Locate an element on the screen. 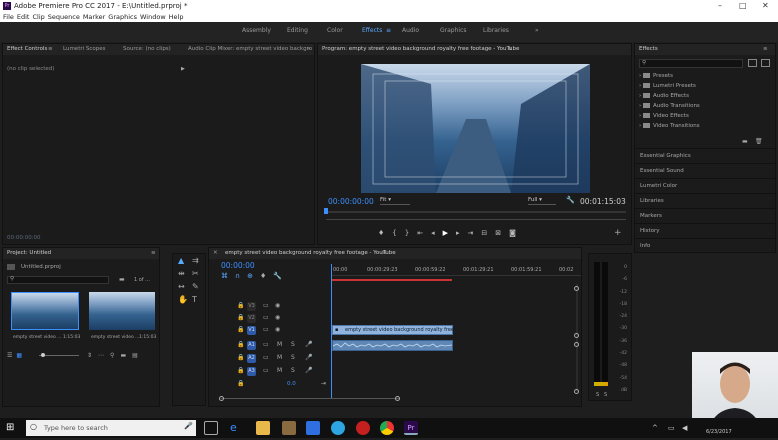 This screenshot has width=778, height=440. task-view-icon is located at coordinates (211, 428).